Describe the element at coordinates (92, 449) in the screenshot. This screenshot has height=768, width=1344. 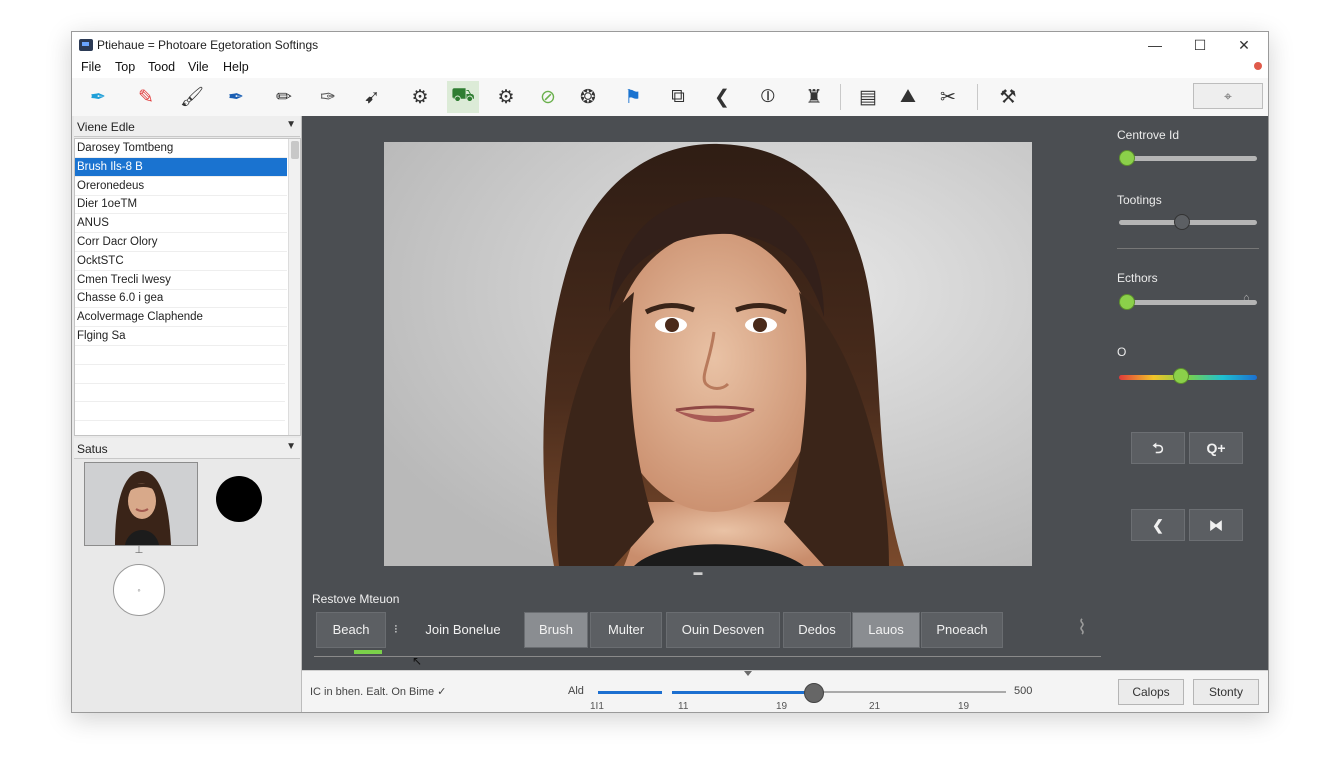
I see `status-combo-label: Satus` at that location.